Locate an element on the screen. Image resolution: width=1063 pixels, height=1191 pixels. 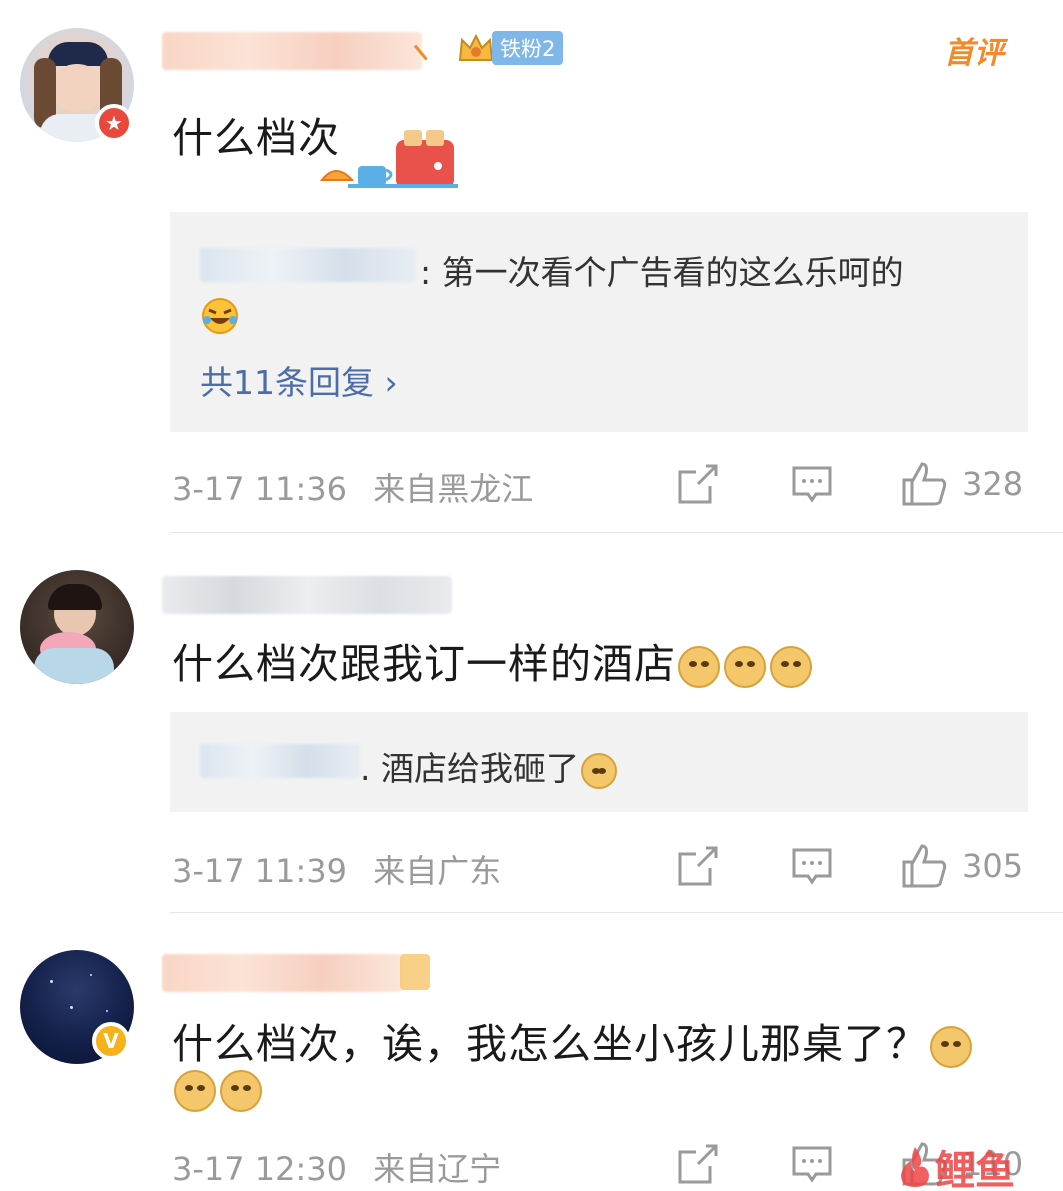
reply-box: . 酒店给我砸了 is located at coordinates (599, 762).